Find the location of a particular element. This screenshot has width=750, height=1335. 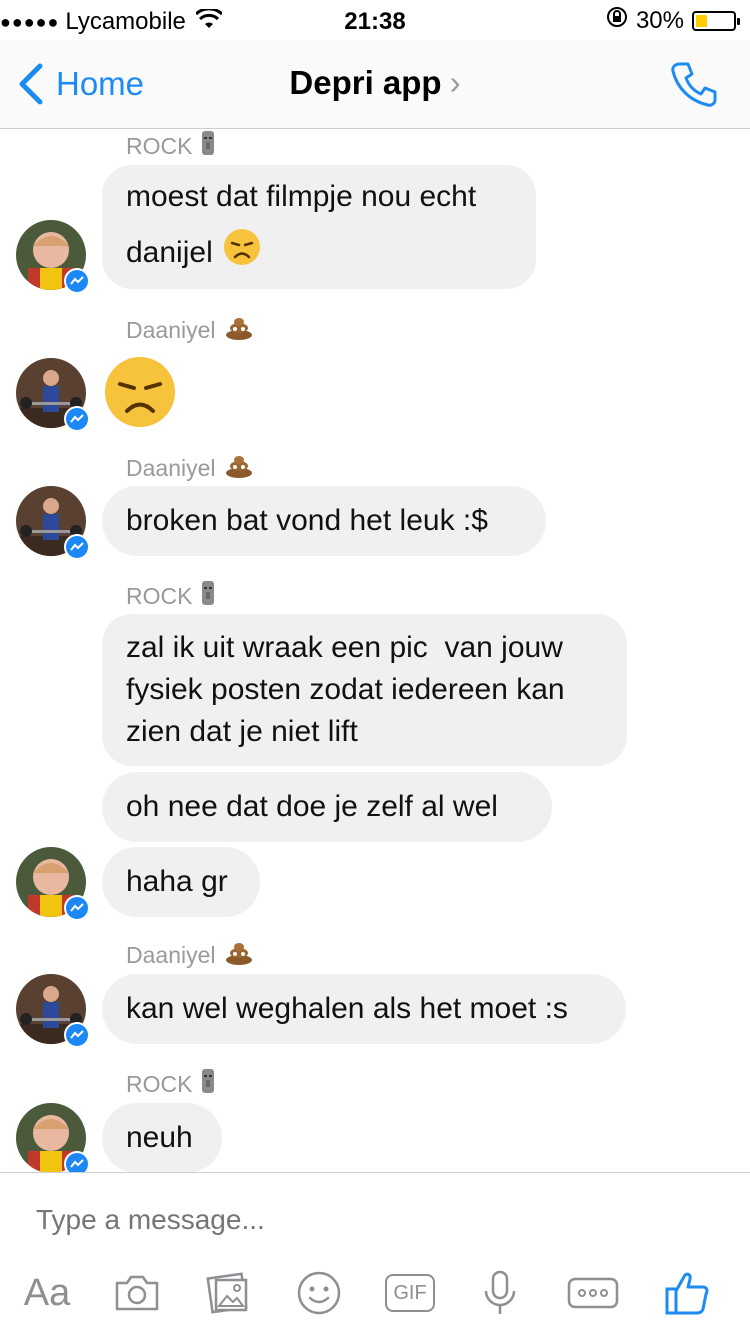

message-text: moest dat filmpje nou echt is located at coordinates (301, 196).